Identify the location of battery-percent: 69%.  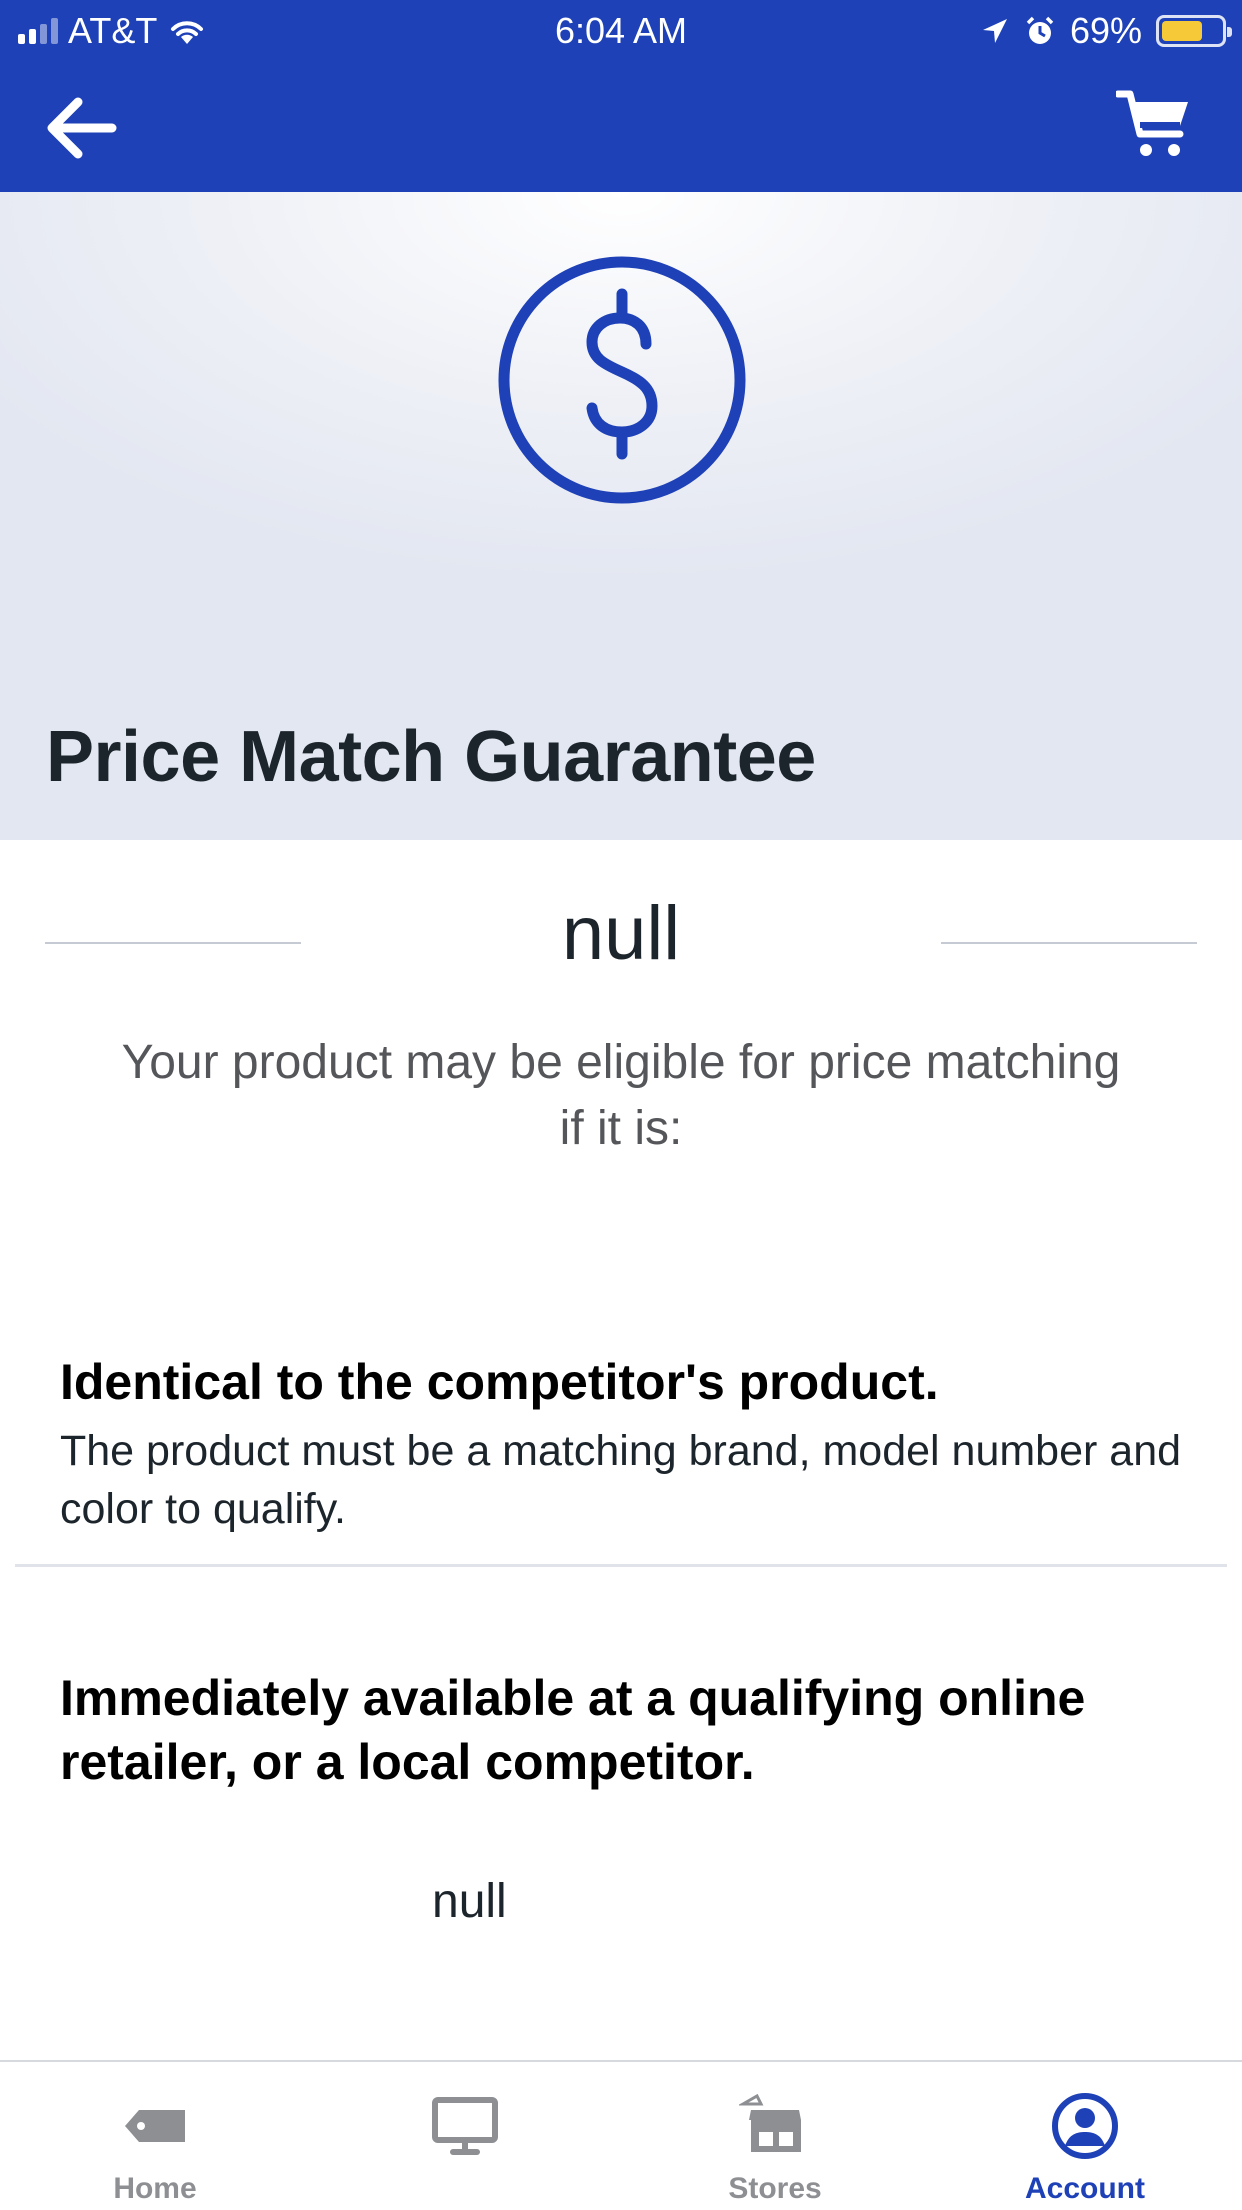
(1105, 30).